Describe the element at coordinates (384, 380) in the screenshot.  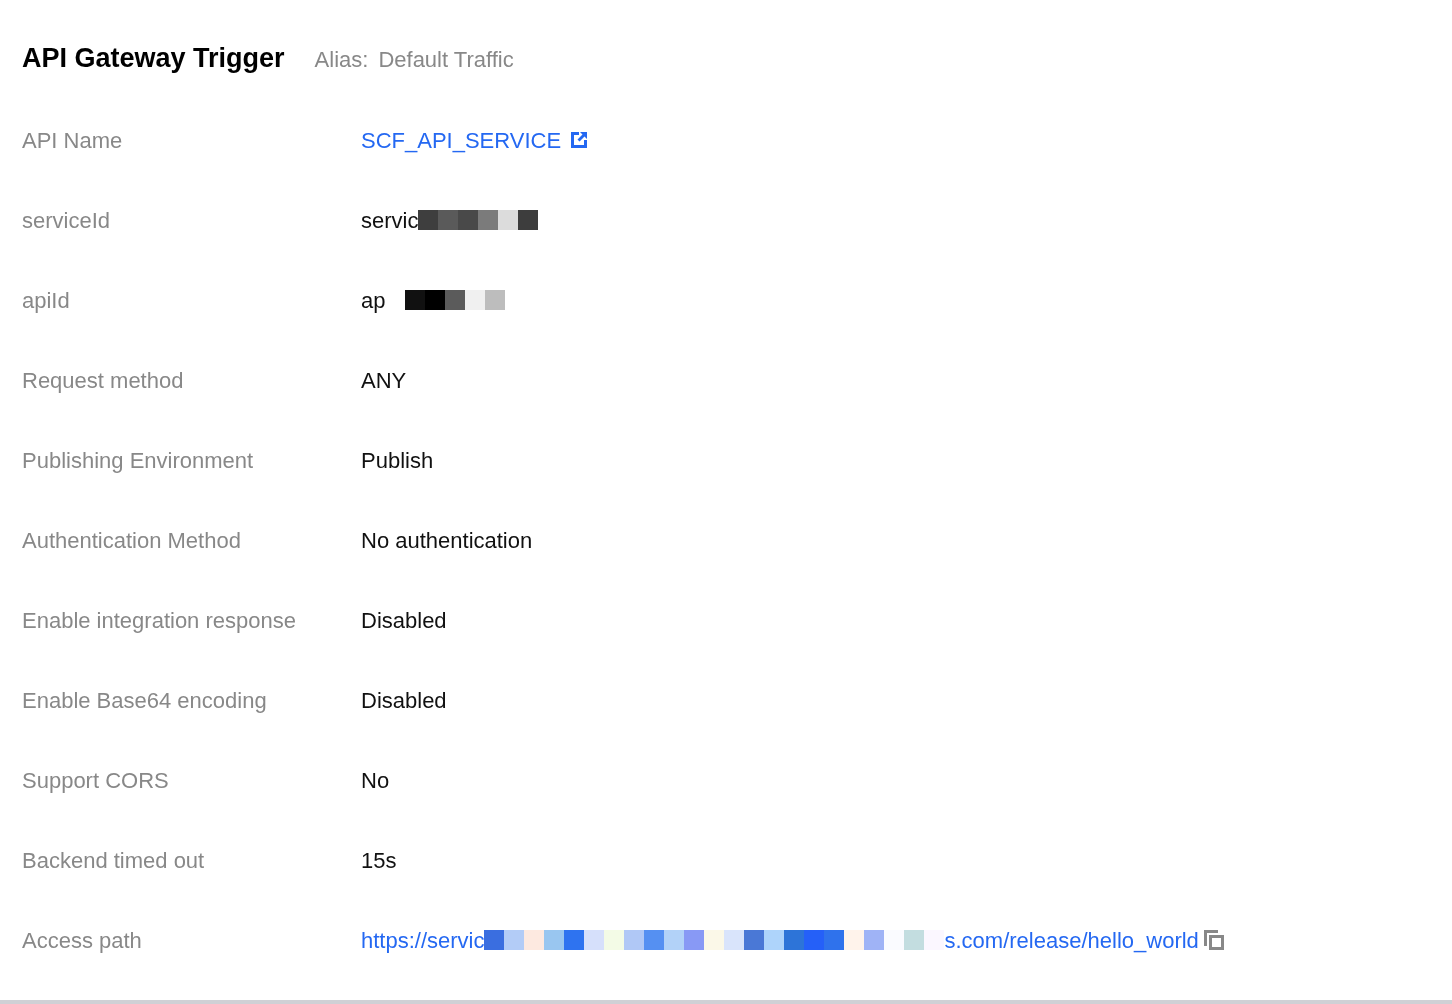
I see `value-text: ANY` at that location.